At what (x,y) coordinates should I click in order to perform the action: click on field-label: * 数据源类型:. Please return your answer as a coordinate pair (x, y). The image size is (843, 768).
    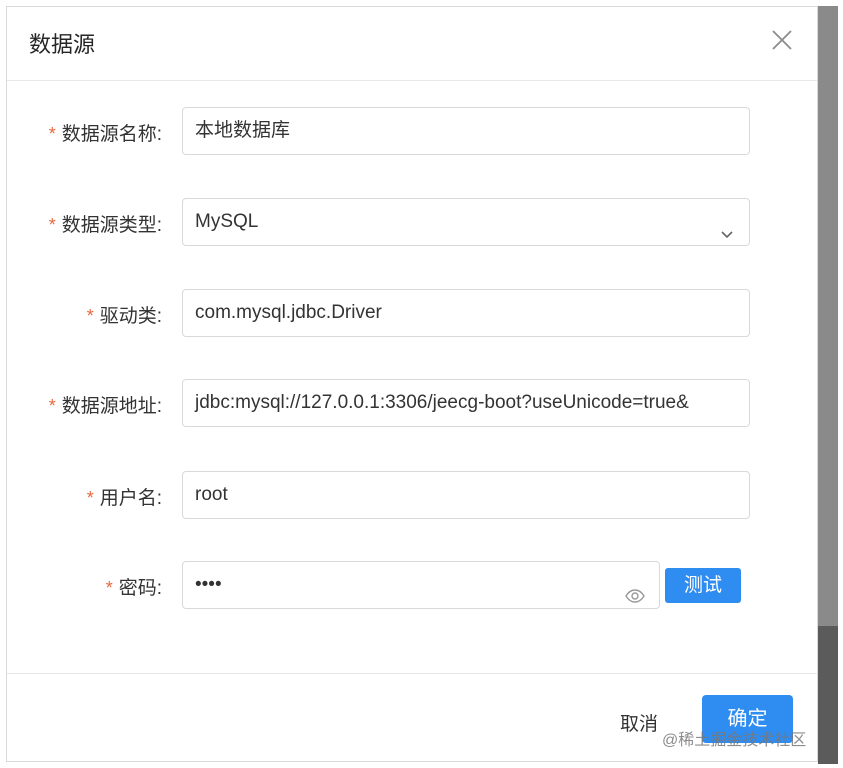
    Looking at the image, I should click on (105, 223).